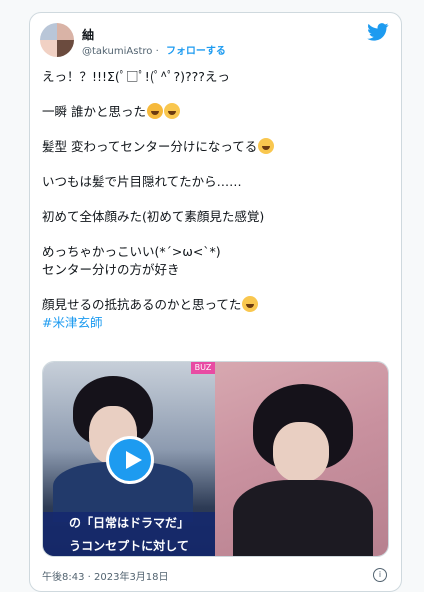  What do you see at coordinates (131, 251) in the screenshot?
I see `tweet-line: めっちゃかっこいい(*´>ω<`*)` at bounding box center [131, 251].